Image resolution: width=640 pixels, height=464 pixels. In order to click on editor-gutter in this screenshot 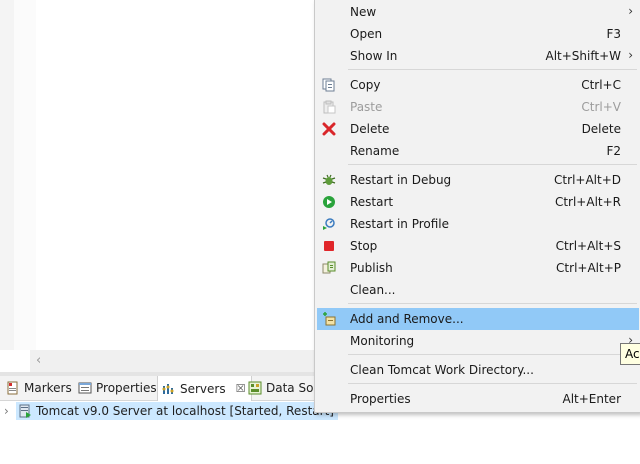, I will do `click(7, 175)`.